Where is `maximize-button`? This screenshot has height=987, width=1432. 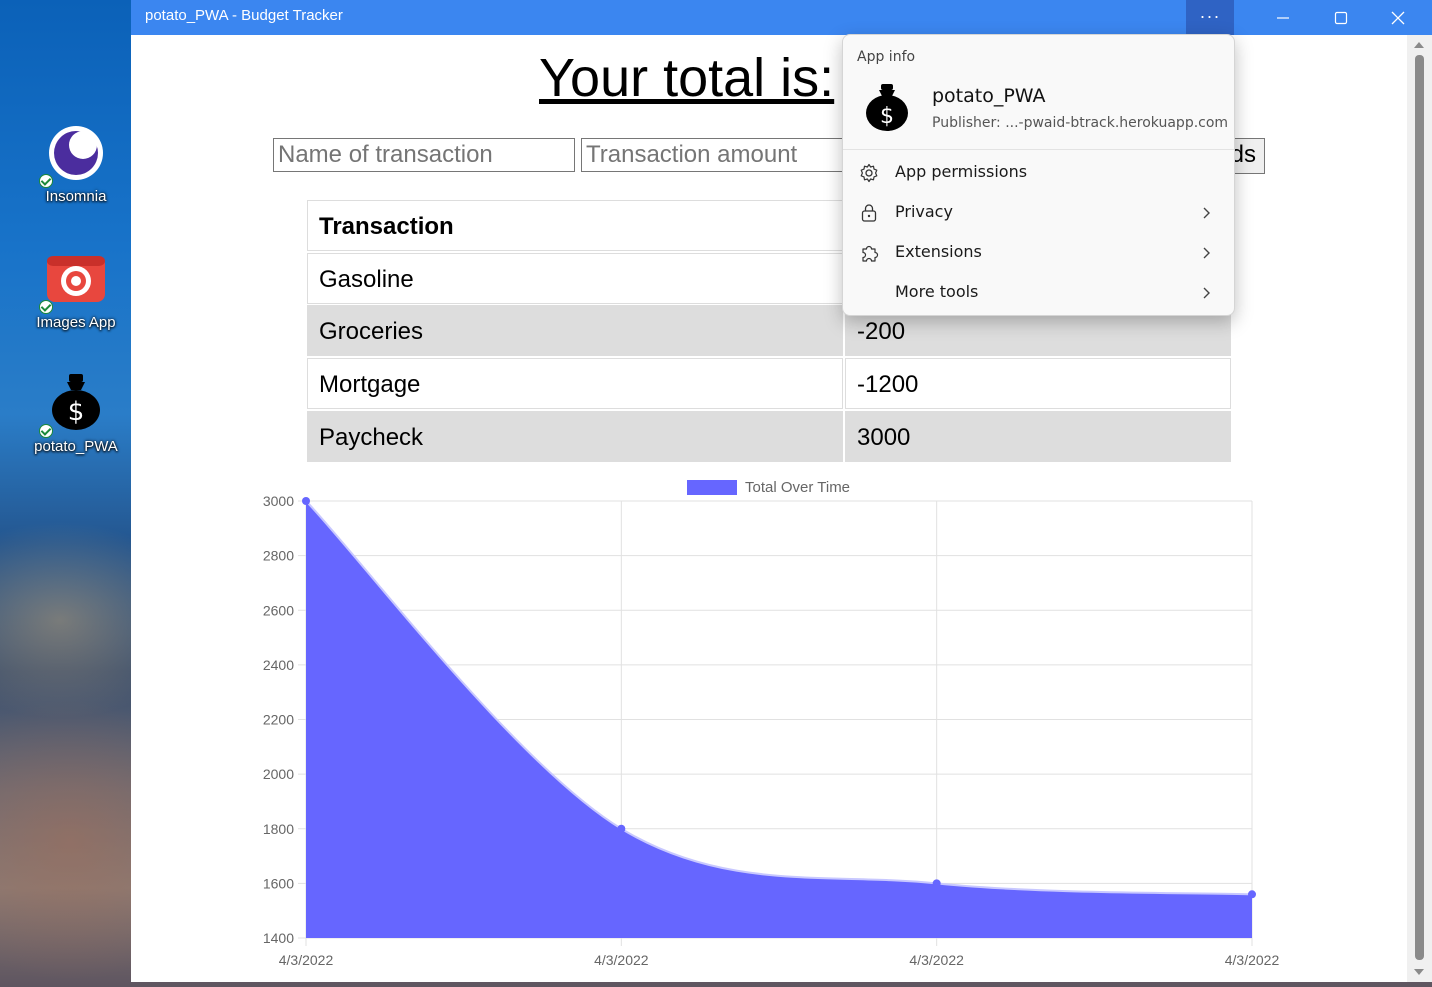
maximize-button is located at coordinates (1341, 17).